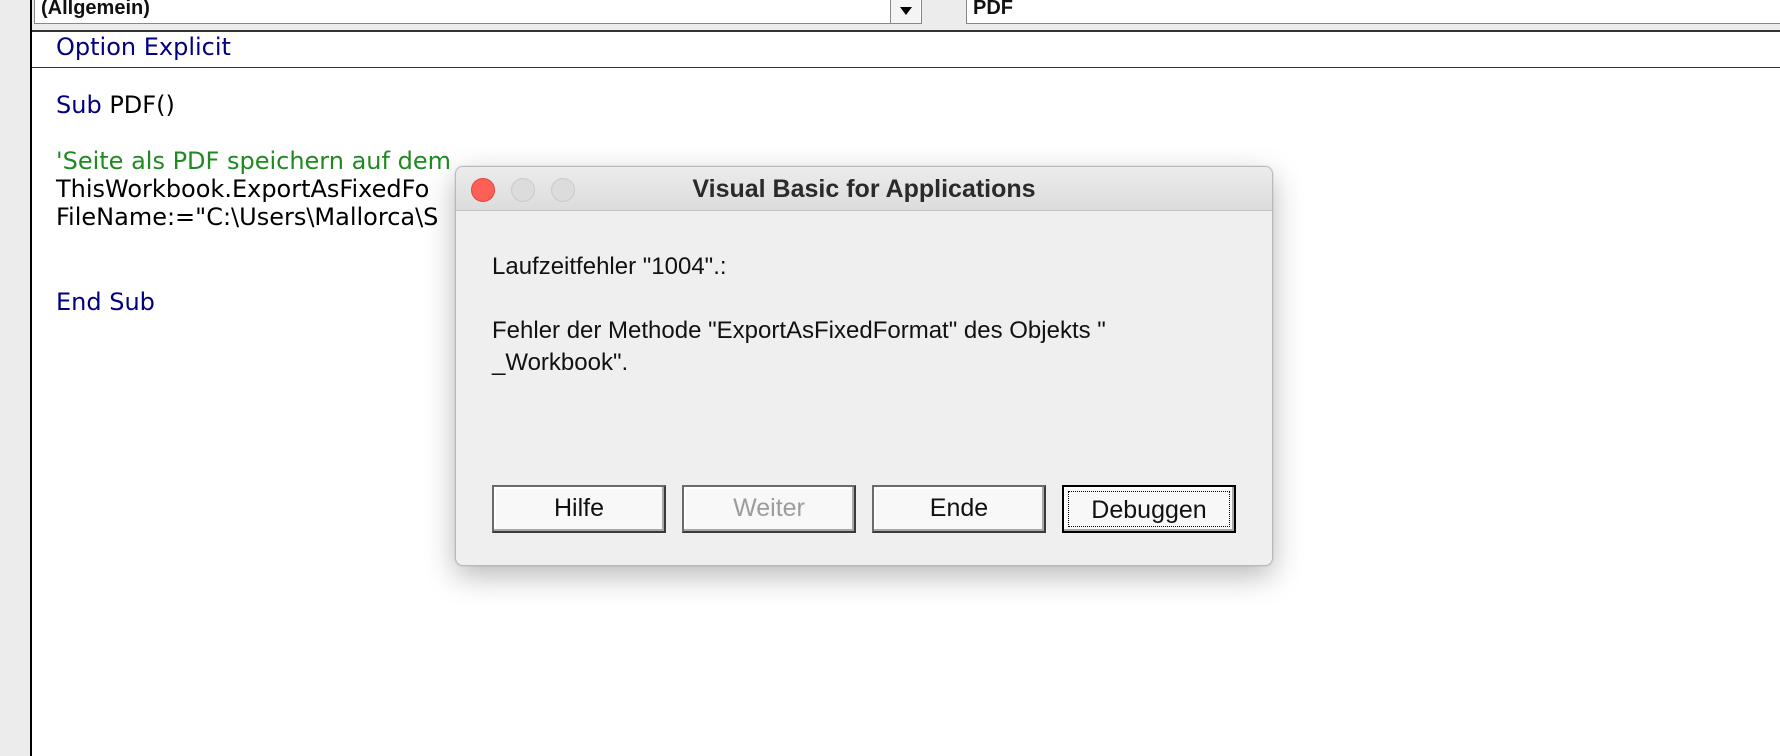 This screenshot has width=1780, height=756. I want to click on code-window-header: (Allgemein) PDF, so click(890, 16).